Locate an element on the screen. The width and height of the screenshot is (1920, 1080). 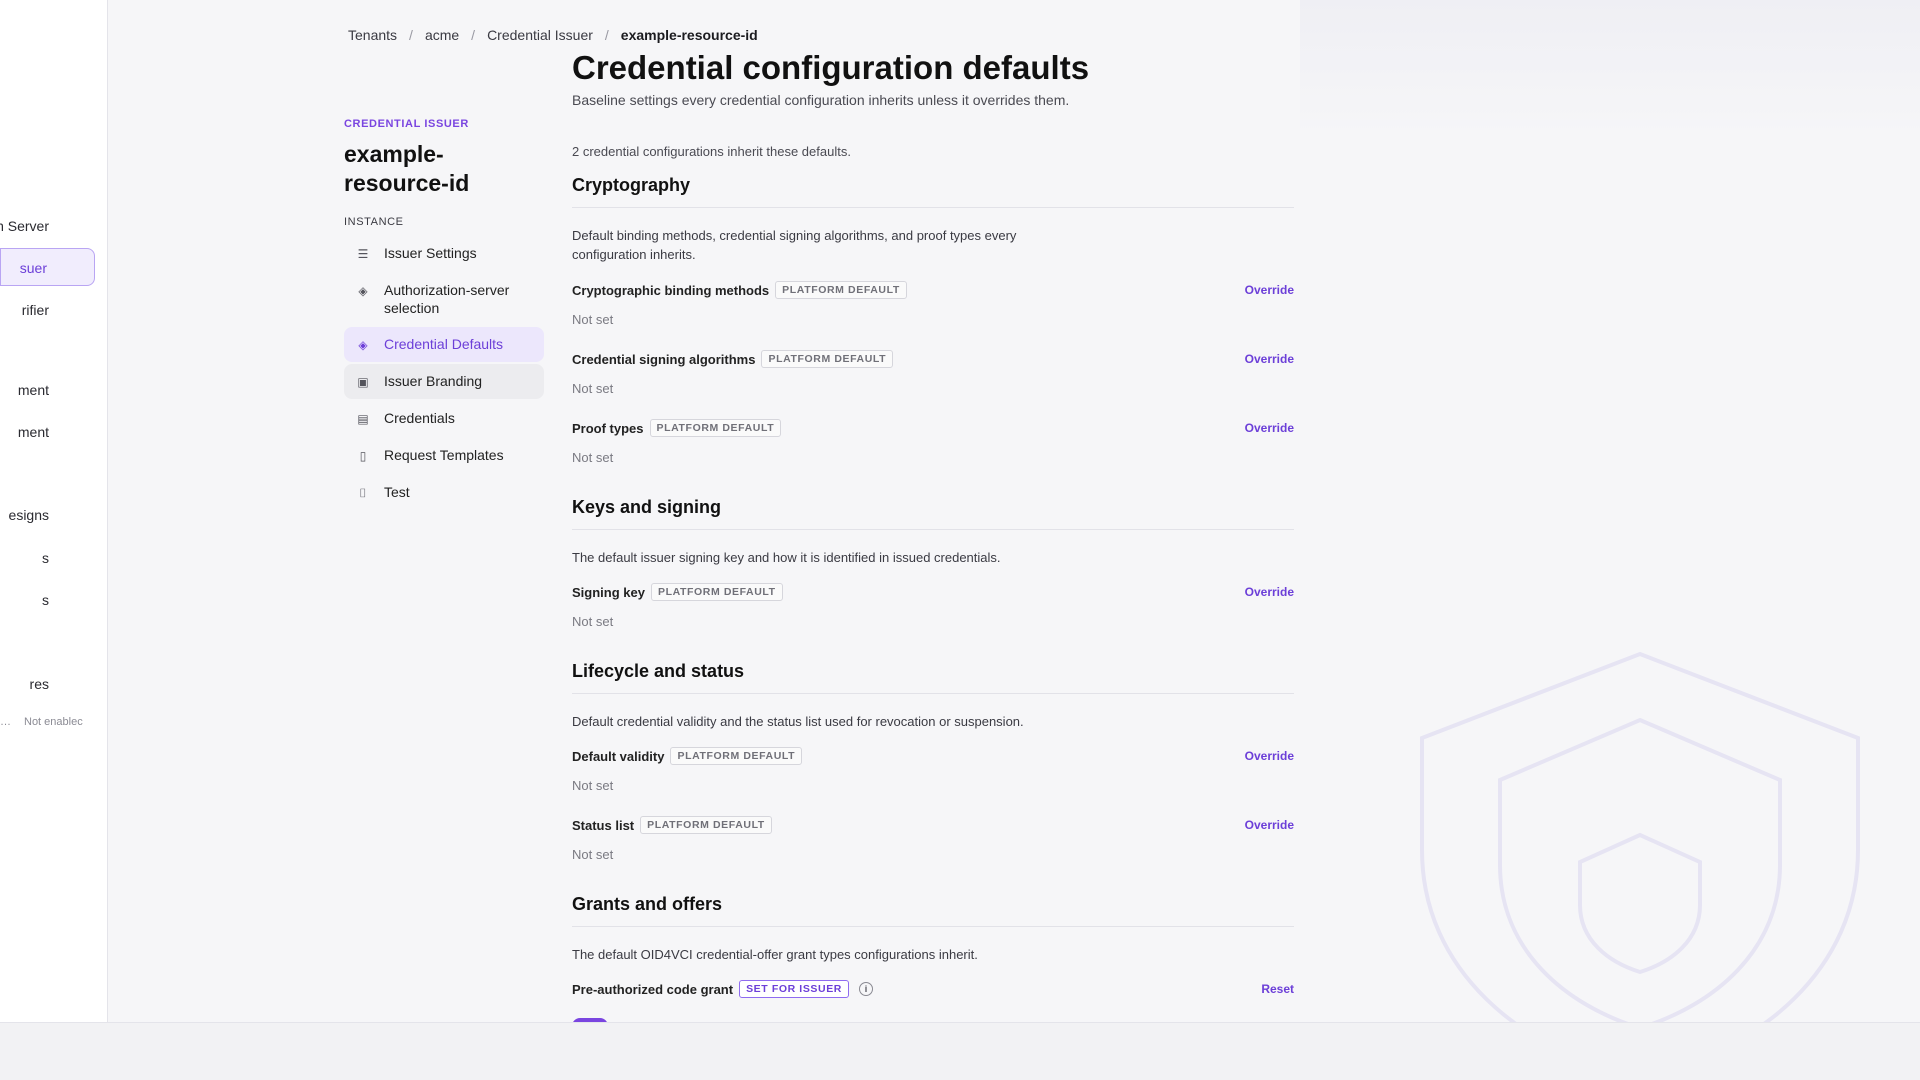
sidebar-item-issuer-branding: ▣ Issuer Branding is located at coordinates (444, 381).